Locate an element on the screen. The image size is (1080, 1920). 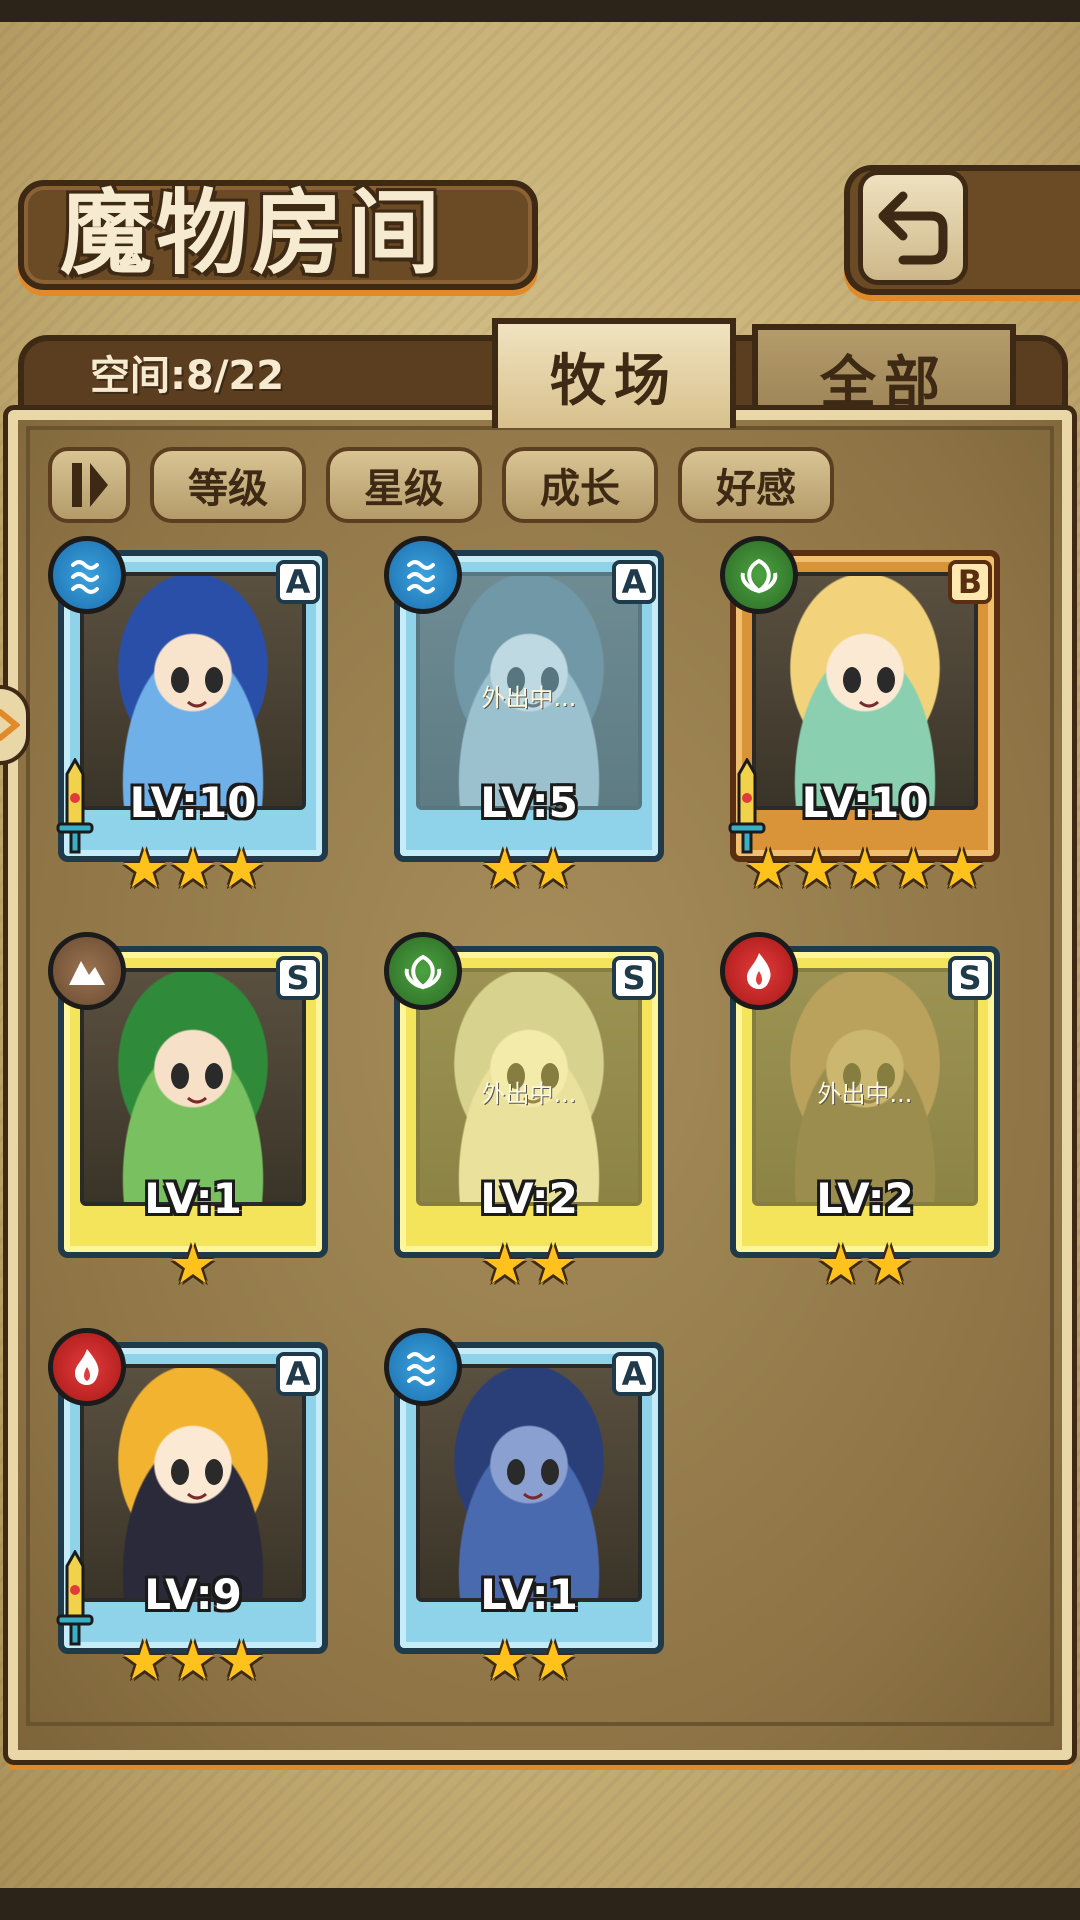
monster-card: A LV:9 ★ ★ ★ is located at coordinates (192, 1510).